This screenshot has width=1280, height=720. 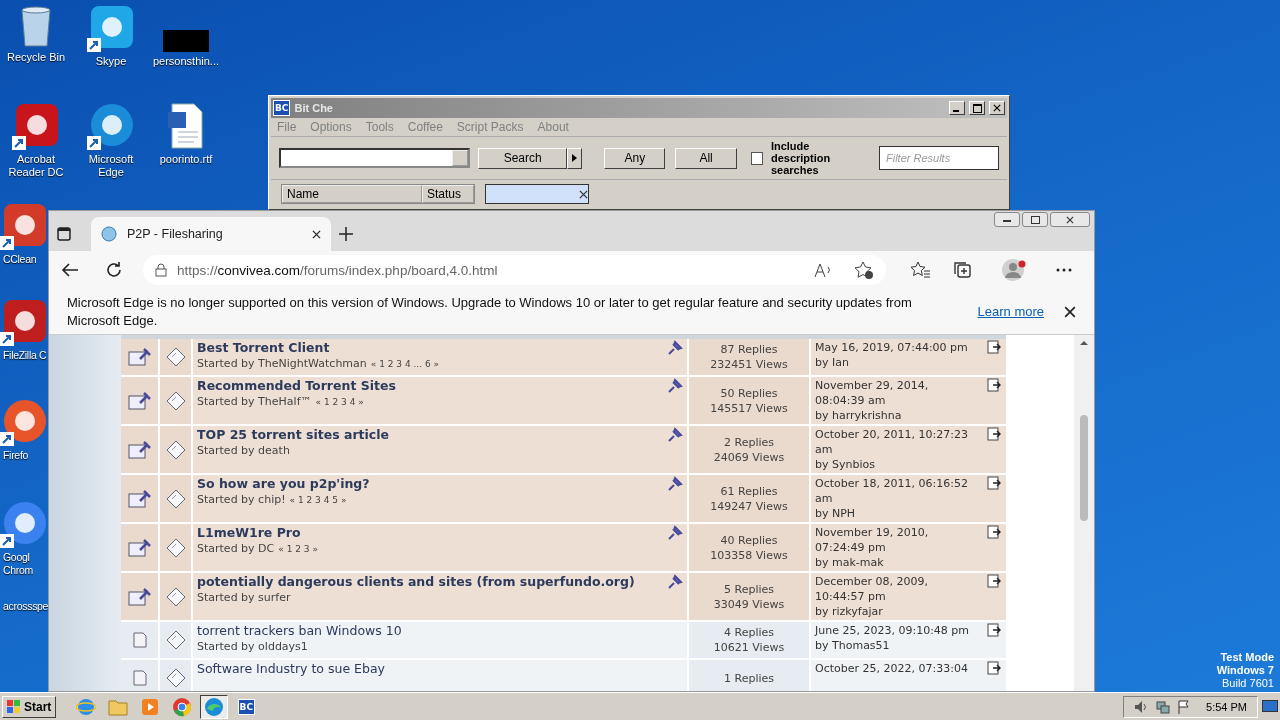 I want to click on topic-title-link: Software Industry to sue Ebay, so click(x=291, y=669).